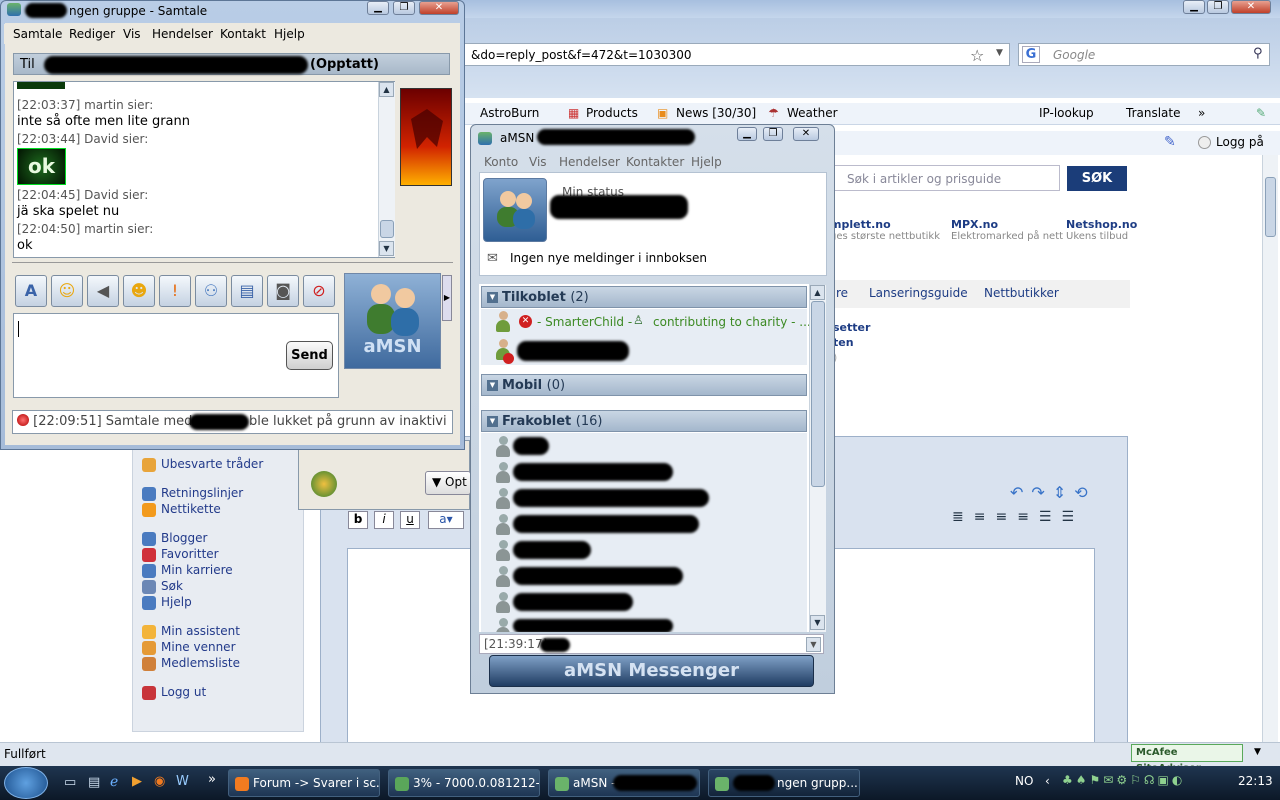 The width and height of the screenshot is (1280, 800). What do you see at coordinates (191, 509) in the screenshot?
I see `sidebar-item-2: Nettikette` at bounding box center [191, 509].